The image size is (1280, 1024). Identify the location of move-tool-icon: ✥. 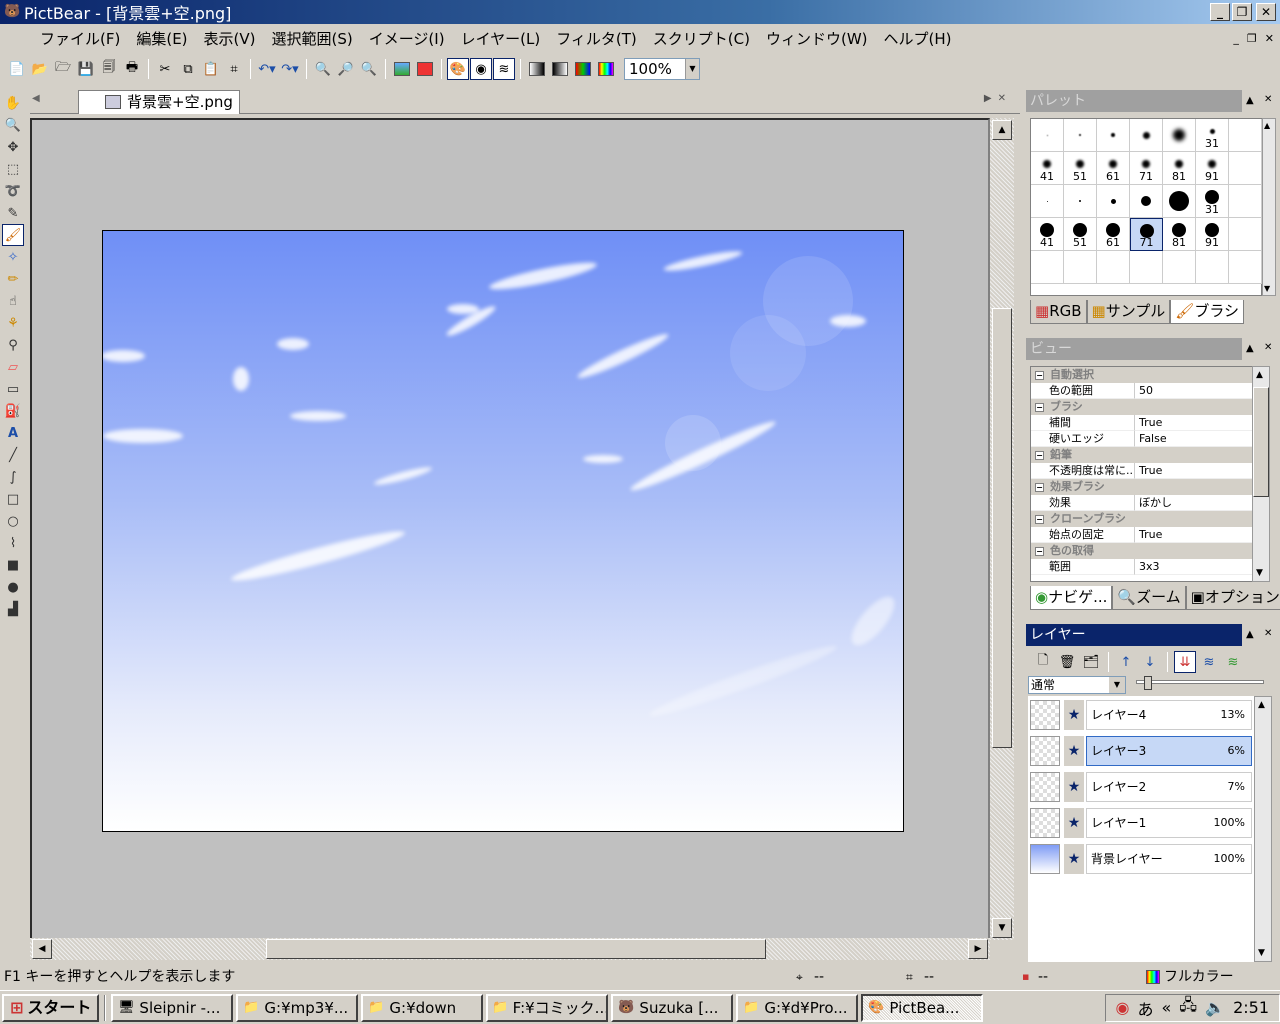
(13, 147).